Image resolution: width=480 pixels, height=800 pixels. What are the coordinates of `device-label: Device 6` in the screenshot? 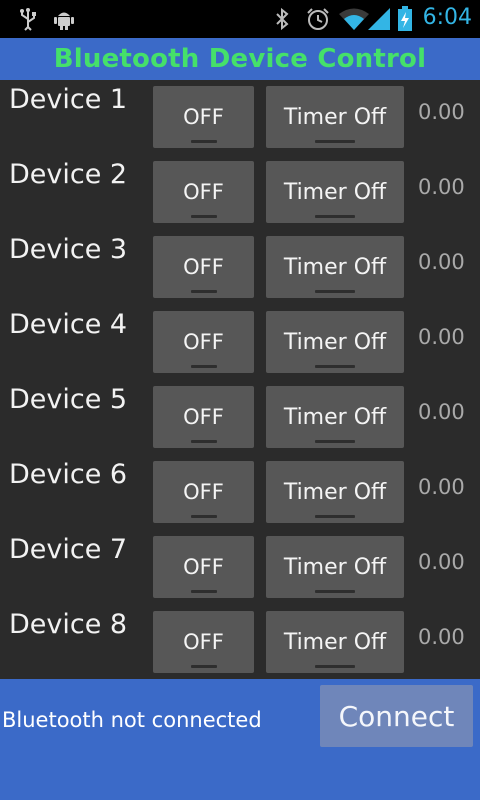 It's located at (68, 474).